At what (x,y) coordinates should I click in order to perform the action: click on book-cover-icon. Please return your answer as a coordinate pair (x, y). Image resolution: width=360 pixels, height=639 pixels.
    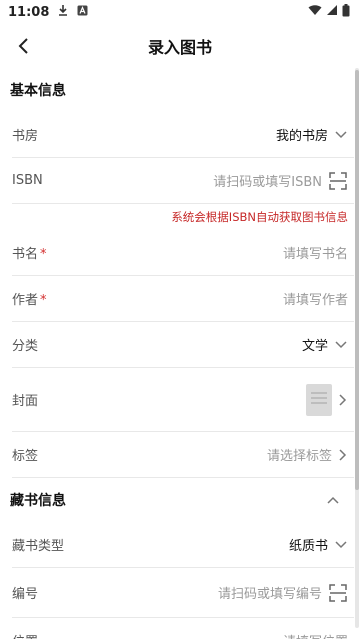
    Looking at the image, I should click on (319, 399).